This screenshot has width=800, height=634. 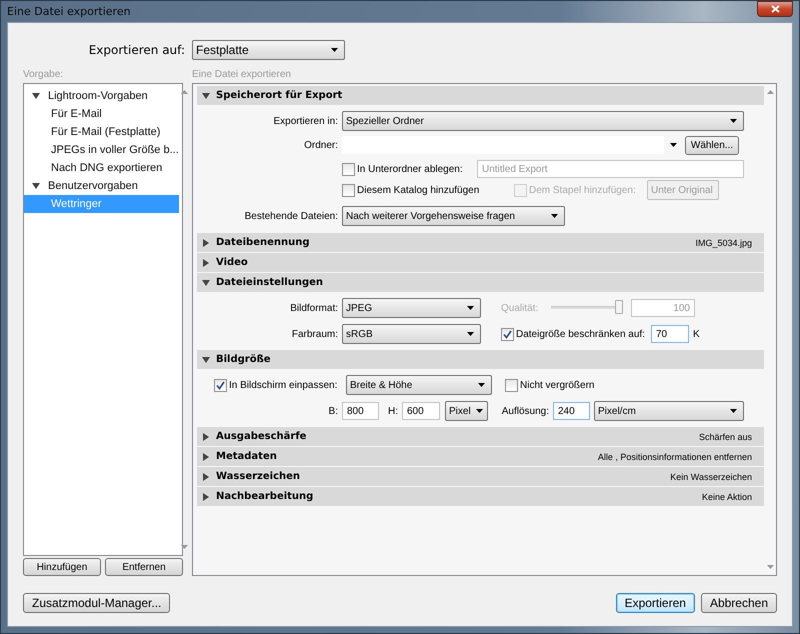 What do you see at coordinates (291, 216) in the screenshot?
I see `field-label: Bestehende Dateien:` at bounding box center [291, 216].